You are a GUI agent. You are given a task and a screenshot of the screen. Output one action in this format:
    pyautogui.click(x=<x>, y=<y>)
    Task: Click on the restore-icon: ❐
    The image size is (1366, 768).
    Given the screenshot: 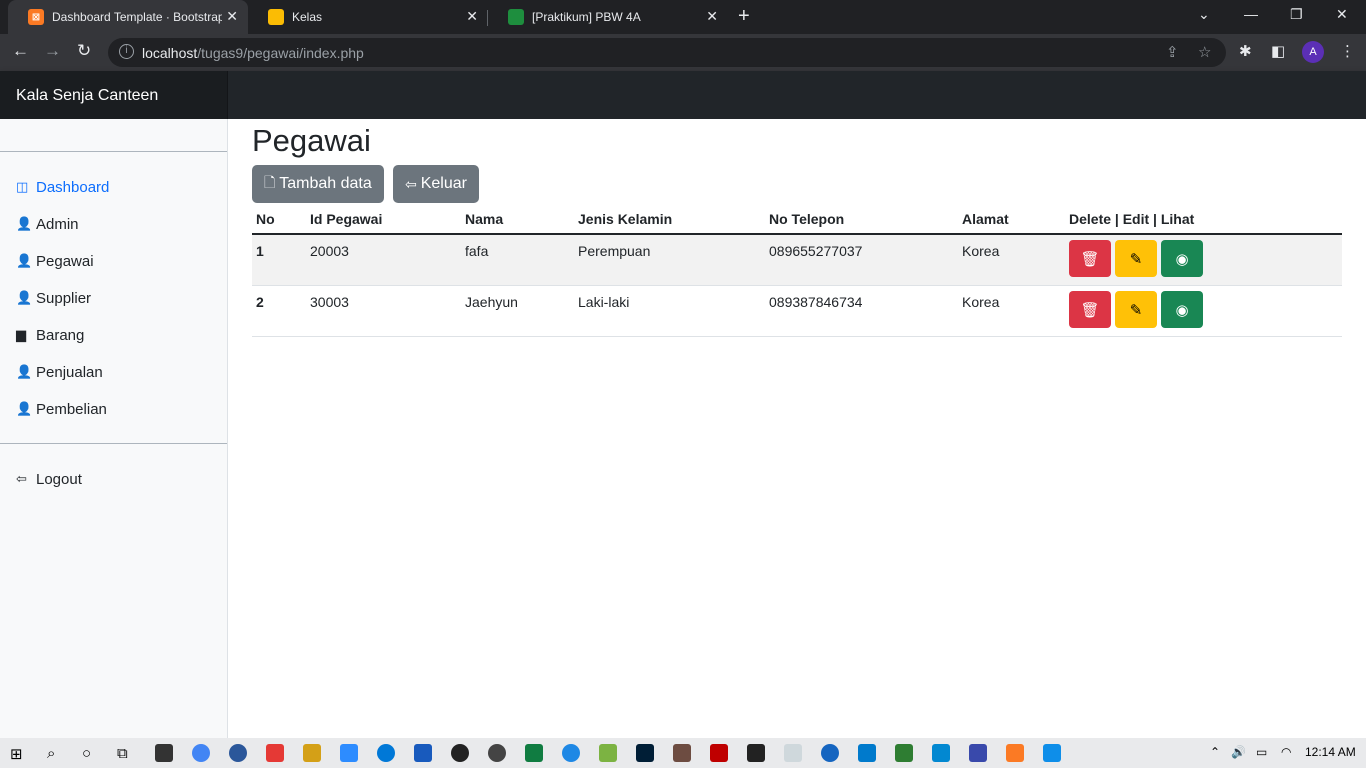 What is the action you would take?
    pyautogui.click(x=1296, y=14)
    